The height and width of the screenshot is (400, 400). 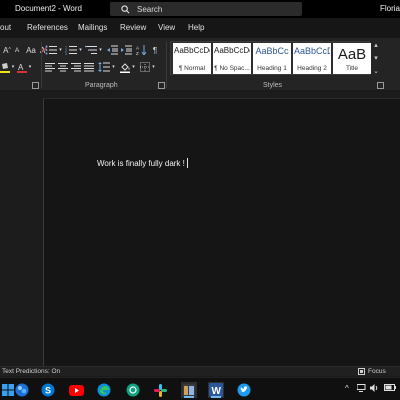 What do you see at coordinates (189, 390) in the screenshot?
I see `photos-app-icon` at bounding box center [189, 390].